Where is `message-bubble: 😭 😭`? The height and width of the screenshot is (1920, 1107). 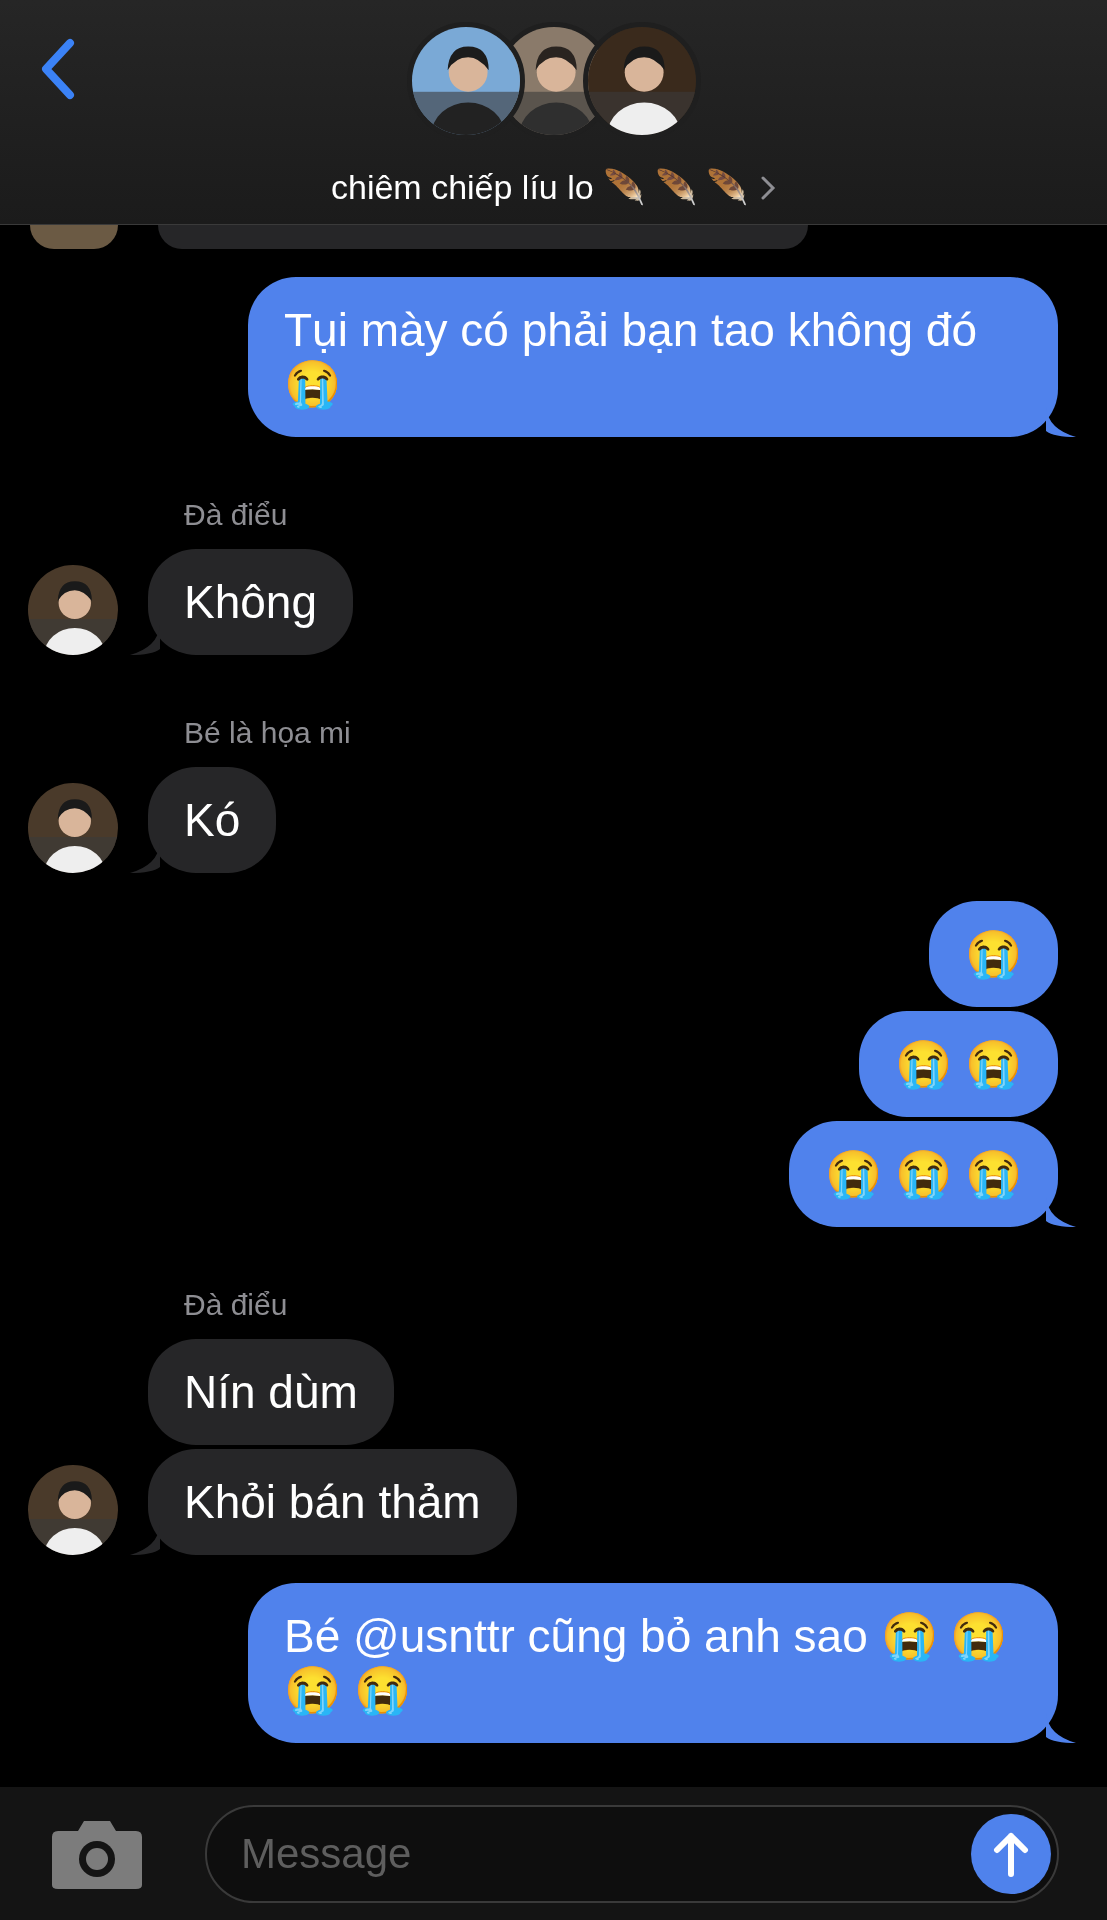 message-bubble: 😭 😭 is located at coordinates (958, 1064).